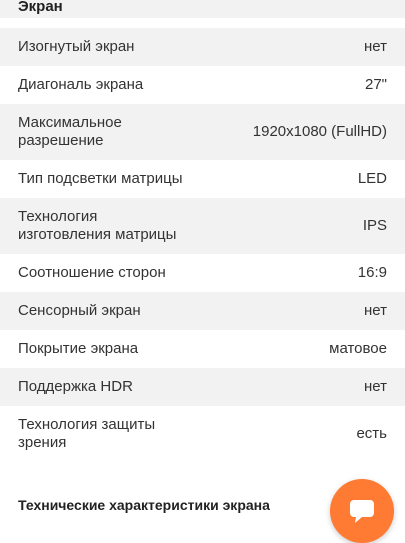 The image size is (405, 543). Describe the element at coordinates (202, 311) in the screenshot. I see `spec-row-touch: Сенсорный экран нет` at that location.